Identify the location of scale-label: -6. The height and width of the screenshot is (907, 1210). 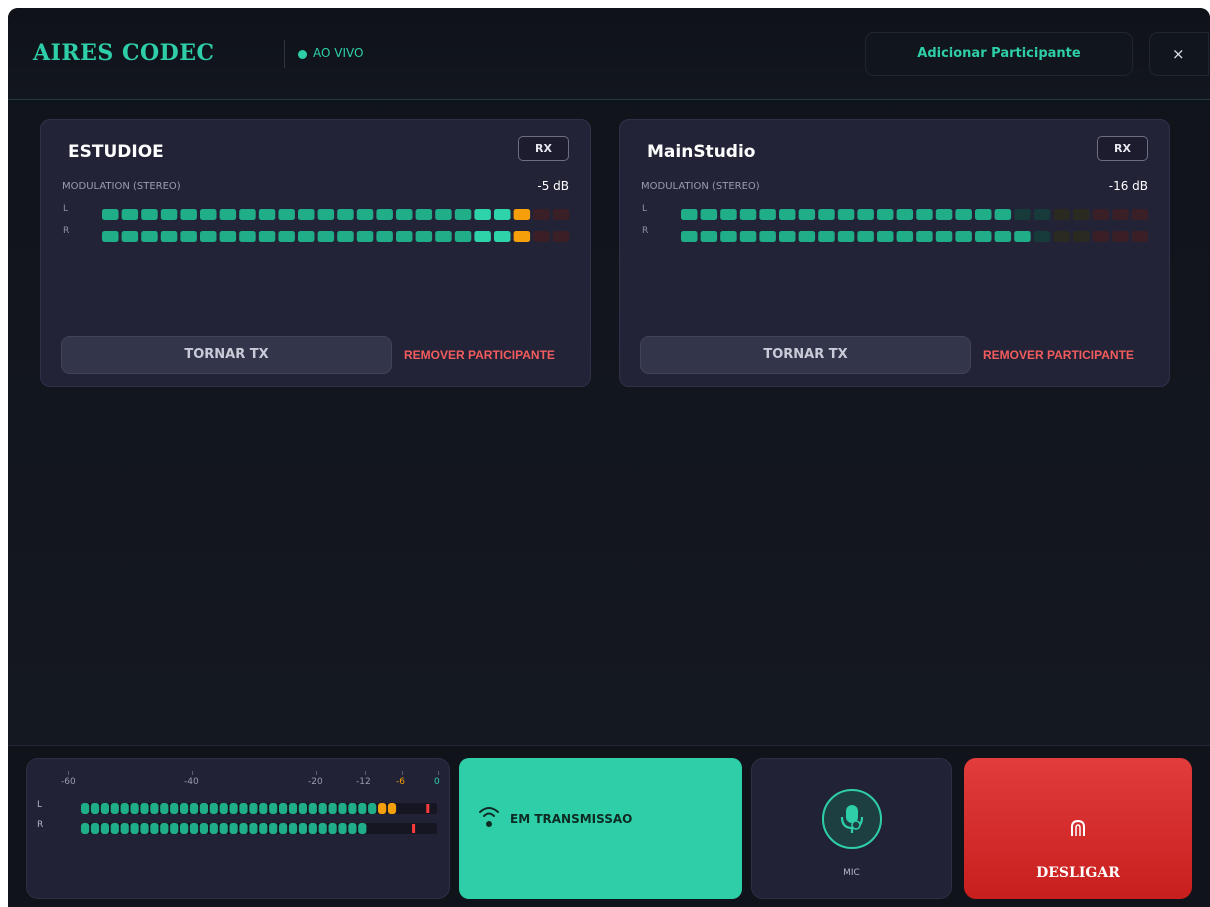
(400, 782).